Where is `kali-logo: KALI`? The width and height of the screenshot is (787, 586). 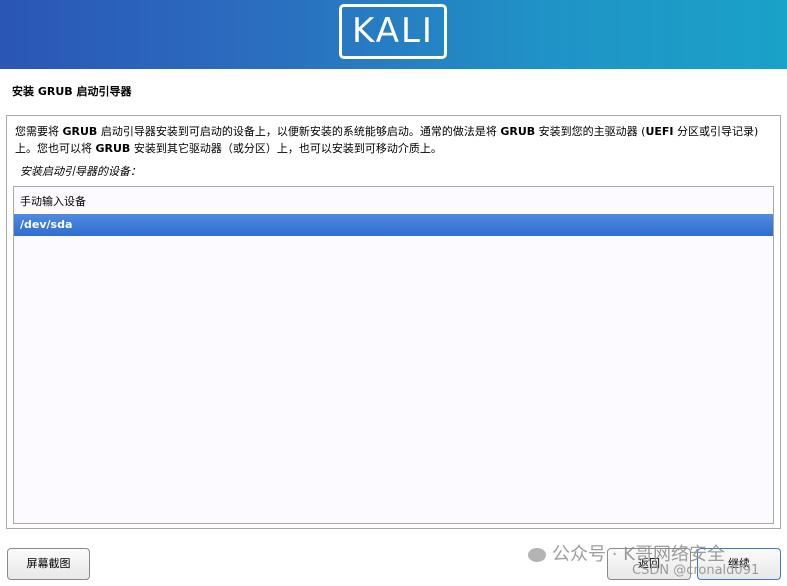 kali-logo: KALI is located at coordinates (393, 31).